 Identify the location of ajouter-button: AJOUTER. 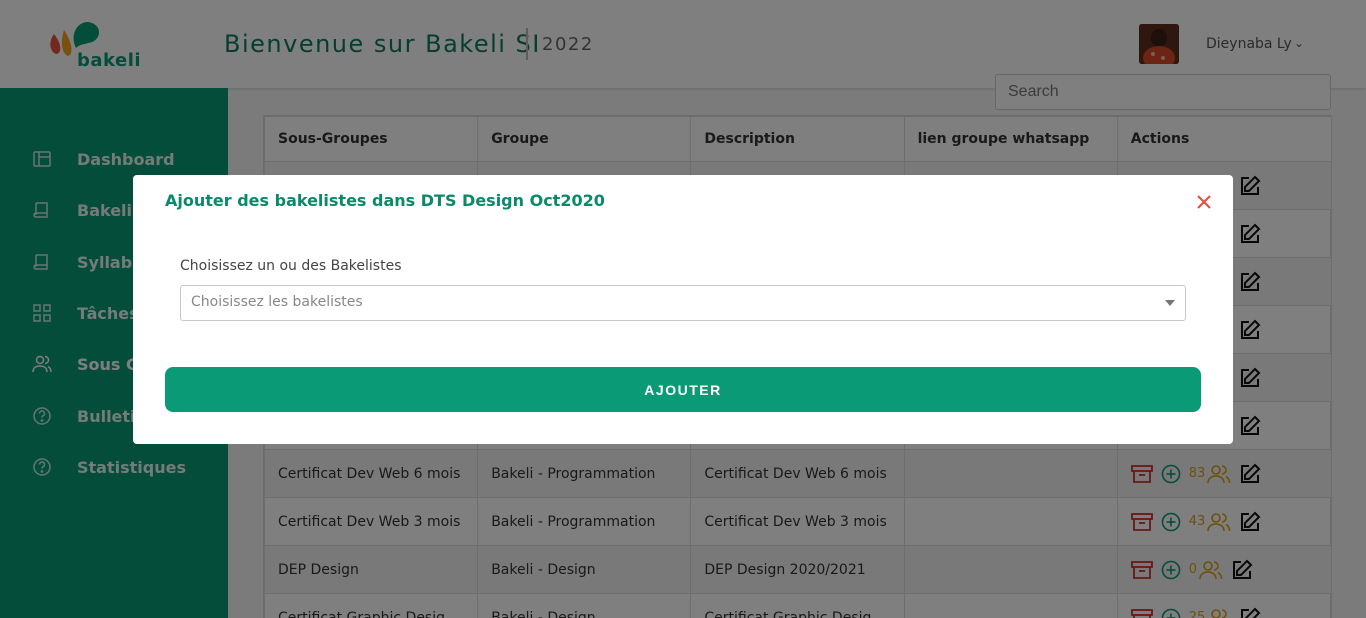
(683, 389).